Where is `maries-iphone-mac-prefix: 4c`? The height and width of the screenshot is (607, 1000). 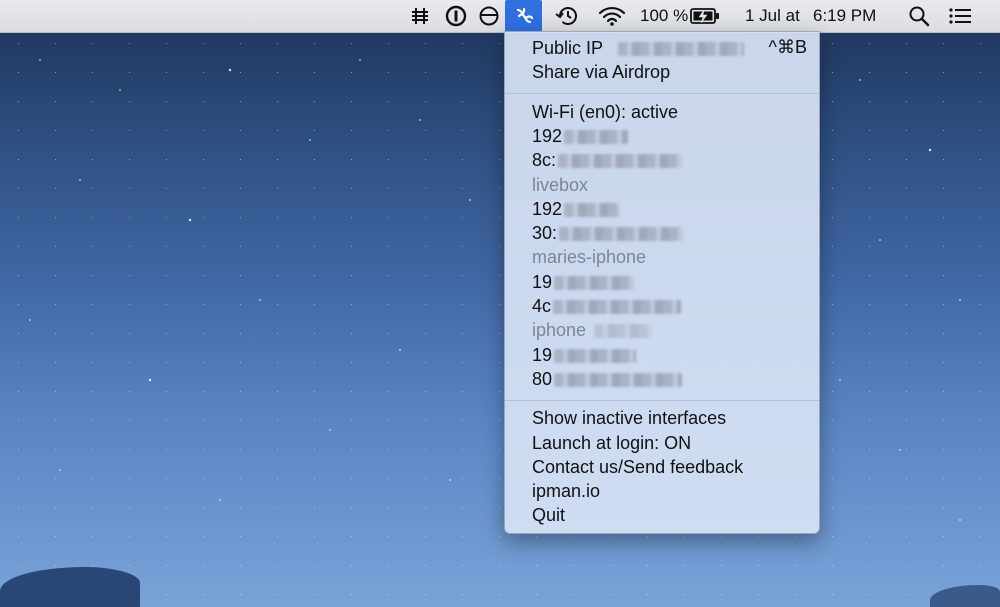 maries-iphone-mac-prefix: 4c is located at coordinates (542, 306).